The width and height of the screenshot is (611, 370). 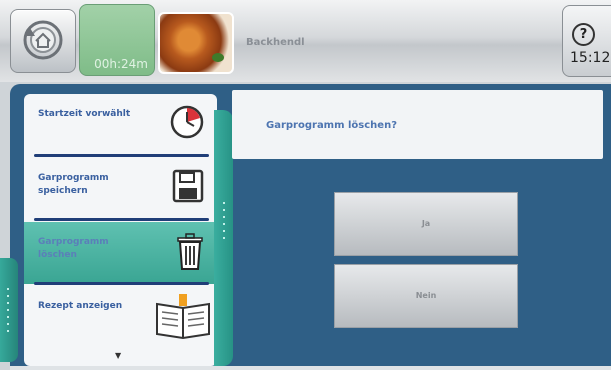 I want to click on no-button-label: Nein, so click(x=426, y=295).